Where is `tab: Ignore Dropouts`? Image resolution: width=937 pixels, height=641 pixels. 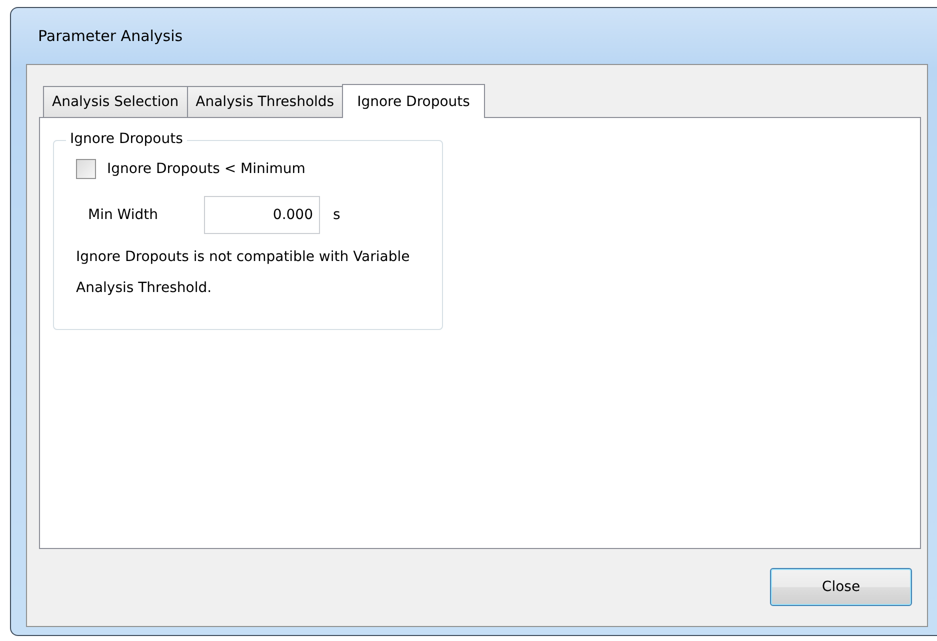
tab: Ignore Dropouts is located at coordinates (413, 101).